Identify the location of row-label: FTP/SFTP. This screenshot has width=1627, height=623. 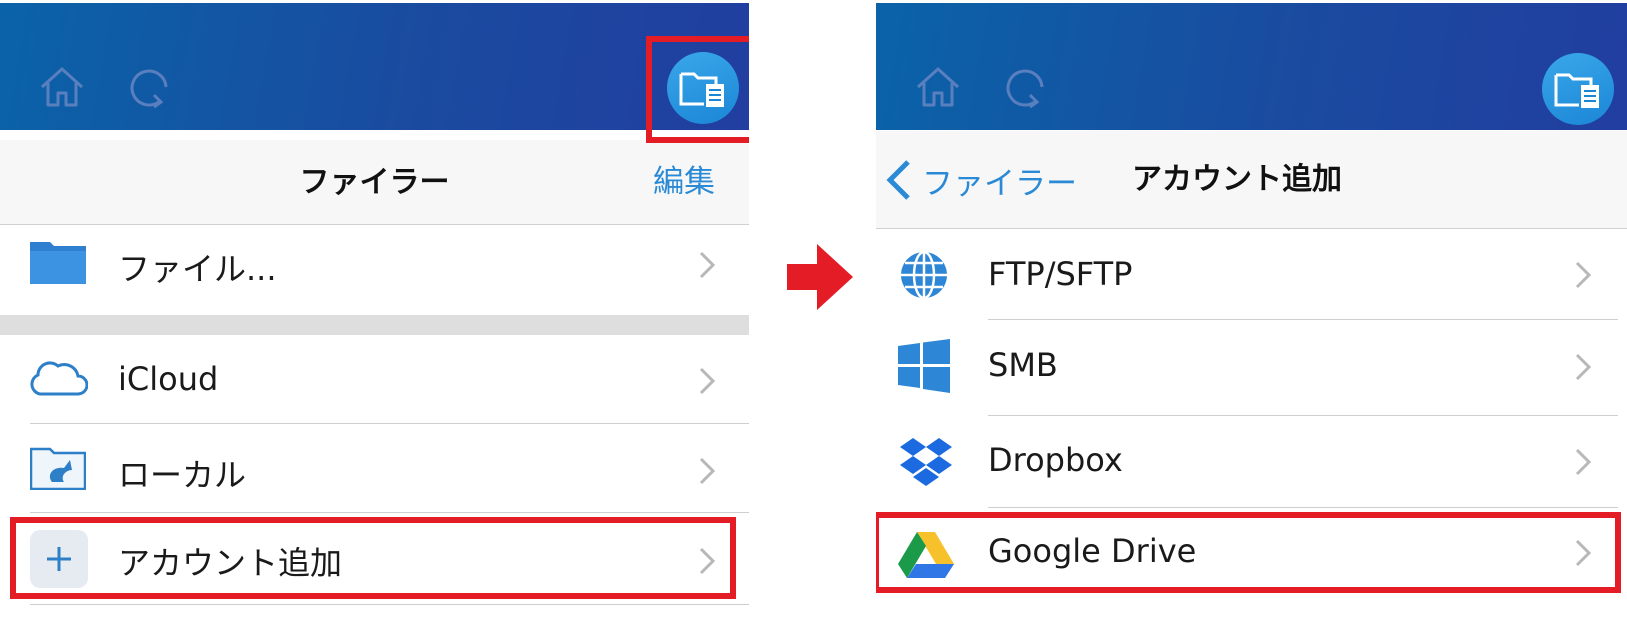
(1060, 274).